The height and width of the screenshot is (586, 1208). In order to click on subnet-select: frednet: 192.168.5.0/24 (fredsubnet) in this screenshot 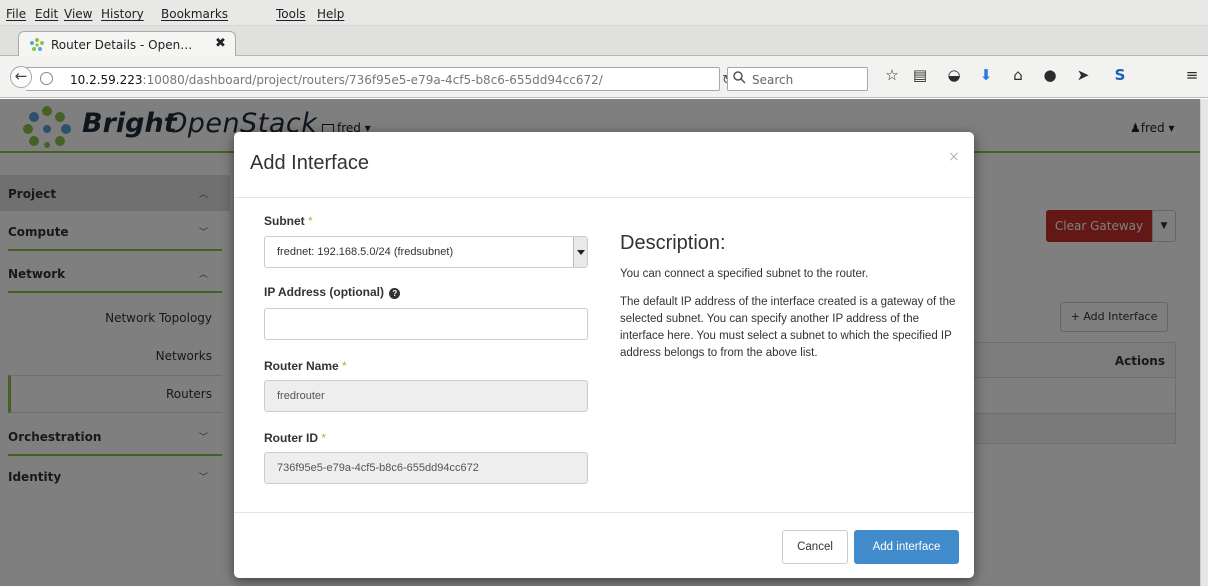, I will do `click(426, 252)`.